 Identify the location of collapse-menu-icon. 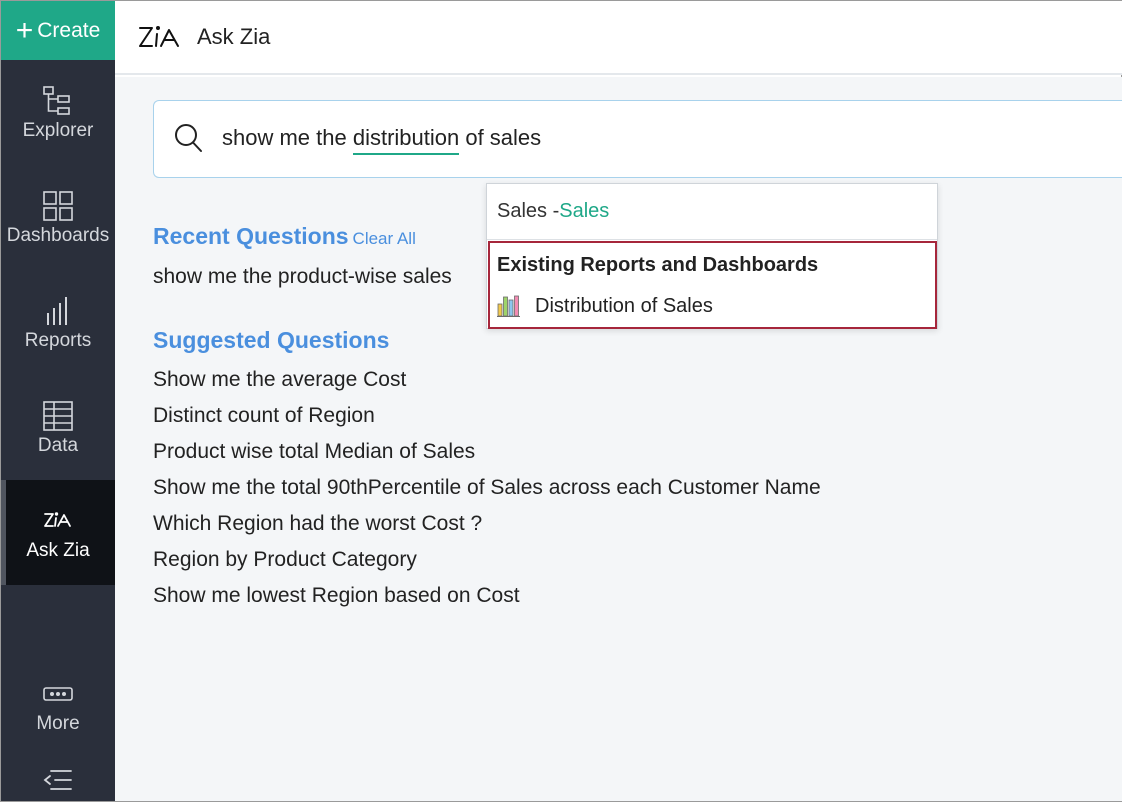
(58, 780).